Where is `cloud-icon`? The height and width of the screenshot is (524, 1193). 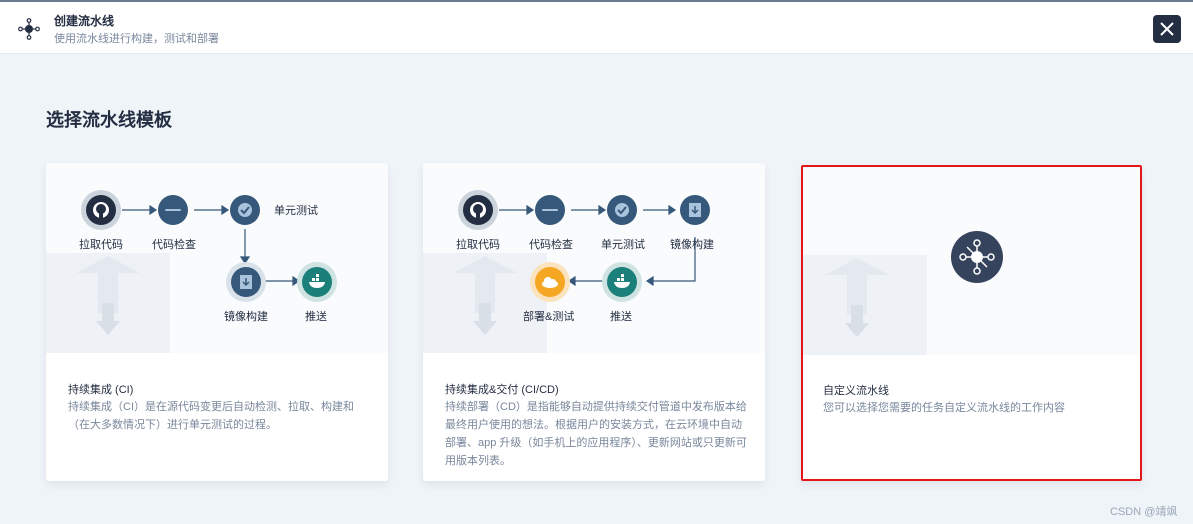 cloud-icon is located at coordinates (550, 282).